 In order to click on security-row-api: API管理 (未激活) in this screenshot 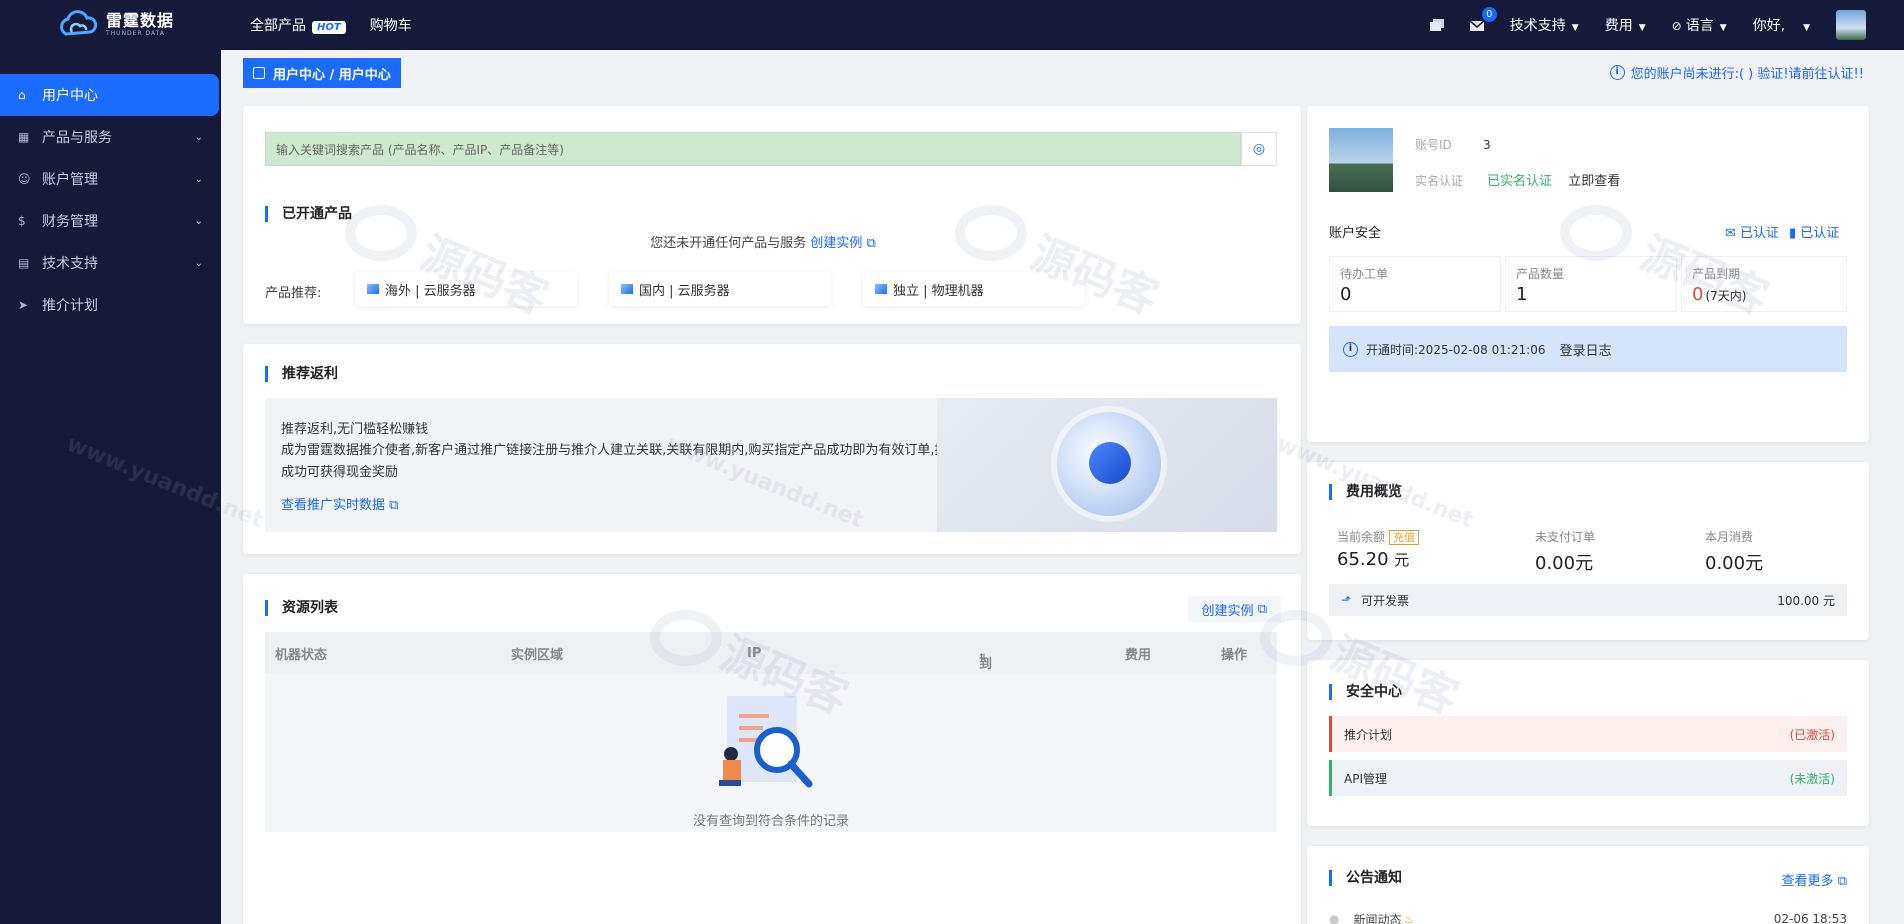, I will do `click(1588, 778)`.